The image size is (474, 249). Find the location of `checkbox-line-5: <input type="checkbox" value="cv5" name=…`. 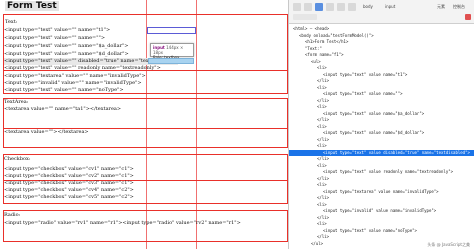

checkbox-line-5: <input type="checkbox" value="cv5" name=… is located at coordinates (69, 197).